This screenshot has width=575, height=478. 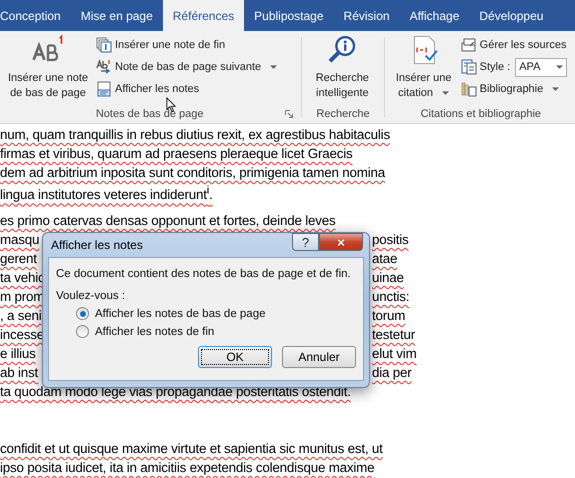 I want to click on document-text: e illius, so click(x=18, y=354).